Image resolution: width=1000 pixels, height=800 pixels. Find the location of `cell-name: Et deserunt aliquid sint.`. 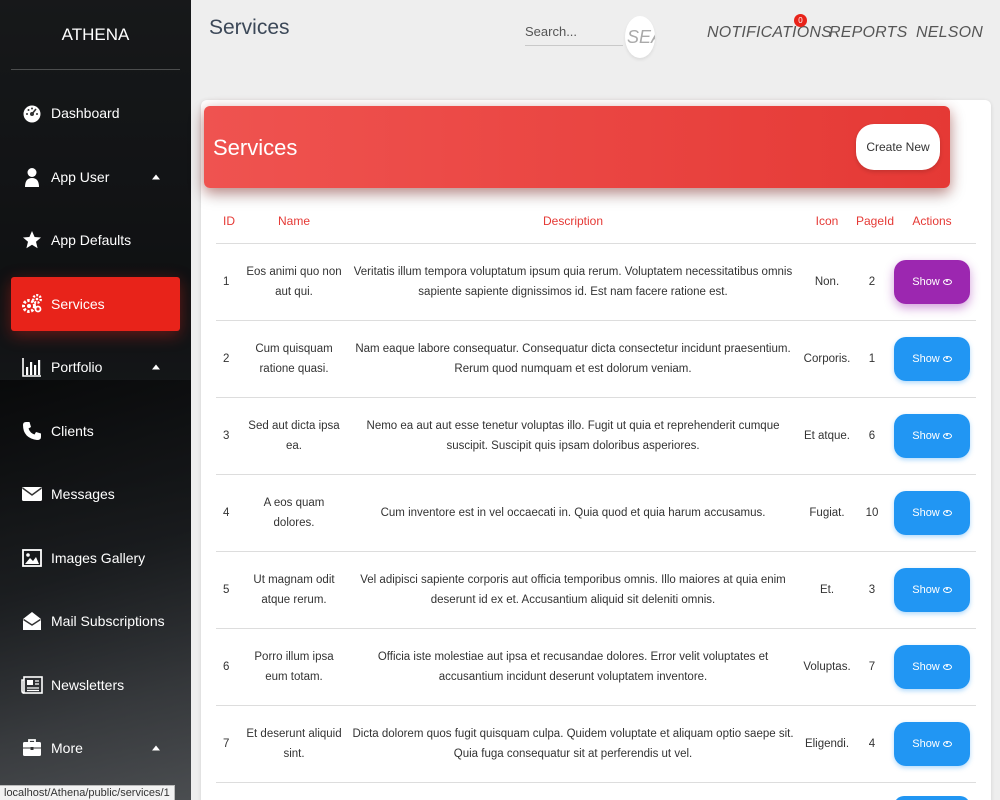

cell-name: Et deserunt aliquid sint. is located at coordinates (294, 744).